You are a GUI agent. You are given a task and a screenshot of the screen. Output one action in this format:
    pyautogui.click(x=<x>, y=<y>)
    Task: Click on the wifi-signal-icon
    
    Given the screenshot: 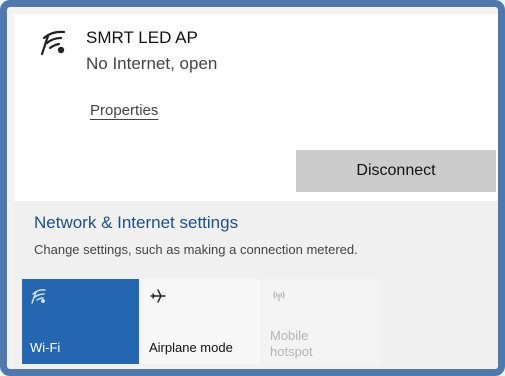 What is the action you would take?
    pyautogui.click(x=53, y=43)
    